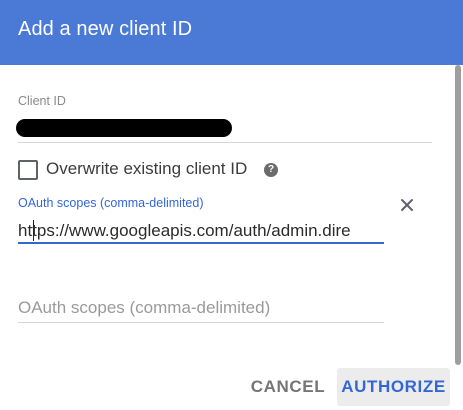 Image resolution: width=463 pixels, height=410 pixels. I want to click on scrollbar, so click(458, 215).